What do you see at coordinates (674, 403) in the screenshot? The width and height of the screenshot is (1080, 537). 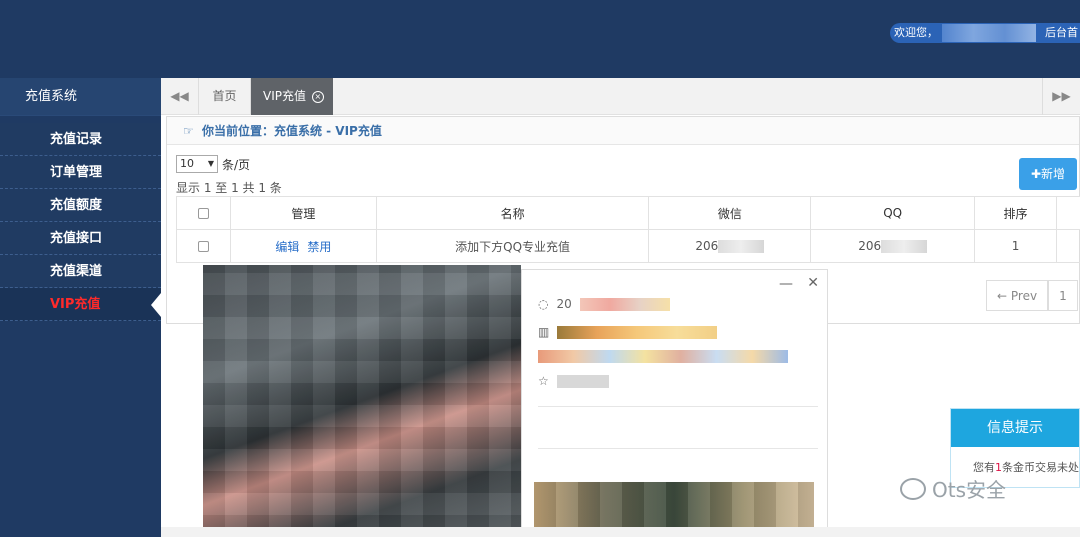 I see `profile-card-popup: — ✕ ◌ 20 ▥ ☆` at bounding box center [674, 403].